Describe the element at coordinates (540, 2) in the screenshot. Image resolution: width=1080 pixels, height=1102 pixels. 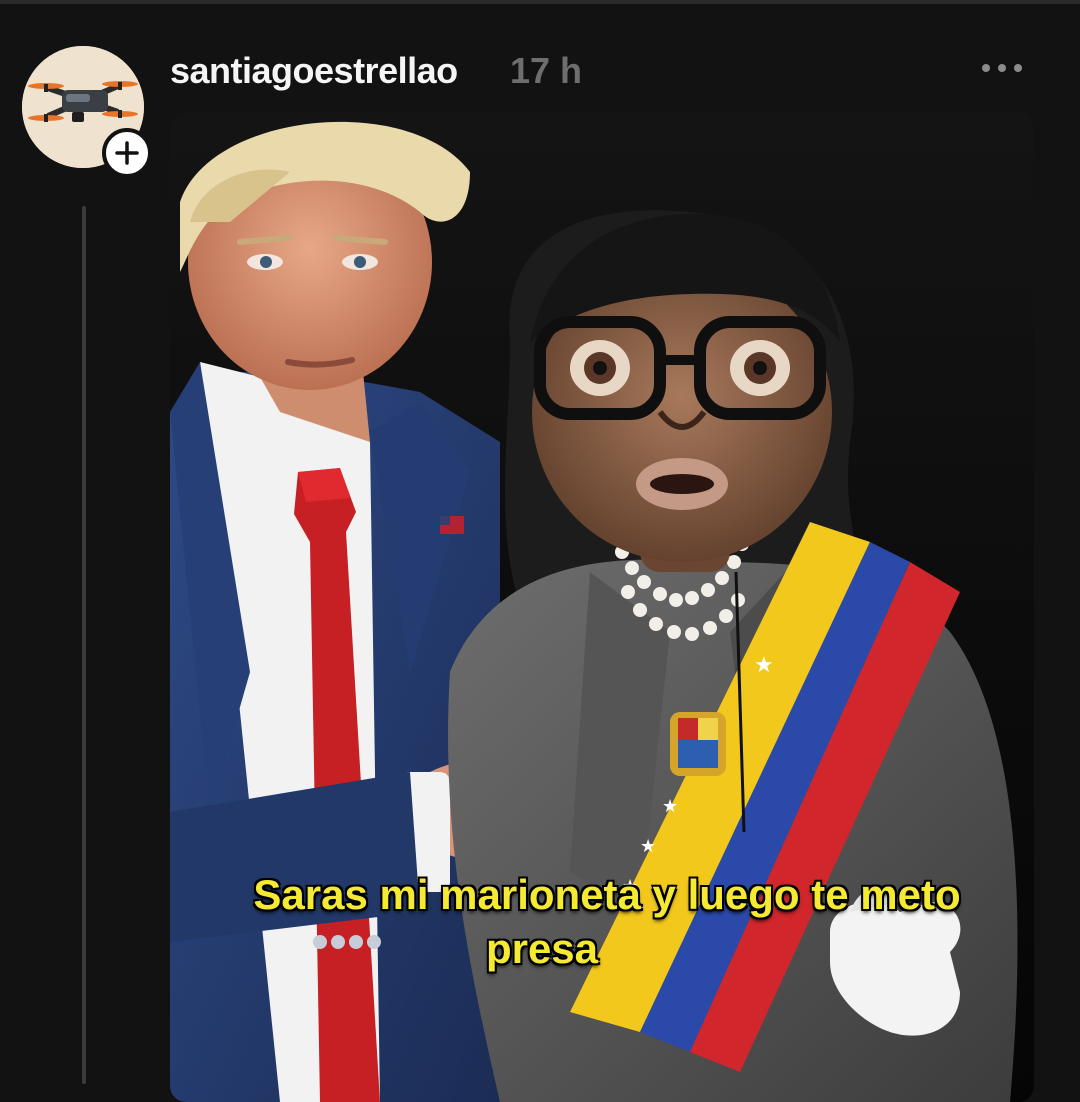
I see `top-divider` at that location.